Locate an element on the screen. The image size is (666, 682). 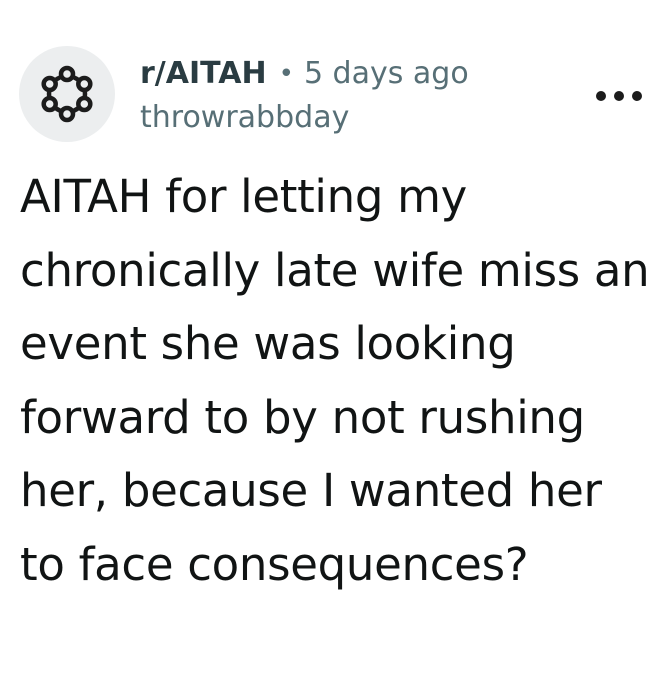
subreddit-link: r/AITAH is located at coordinates (203, 74).